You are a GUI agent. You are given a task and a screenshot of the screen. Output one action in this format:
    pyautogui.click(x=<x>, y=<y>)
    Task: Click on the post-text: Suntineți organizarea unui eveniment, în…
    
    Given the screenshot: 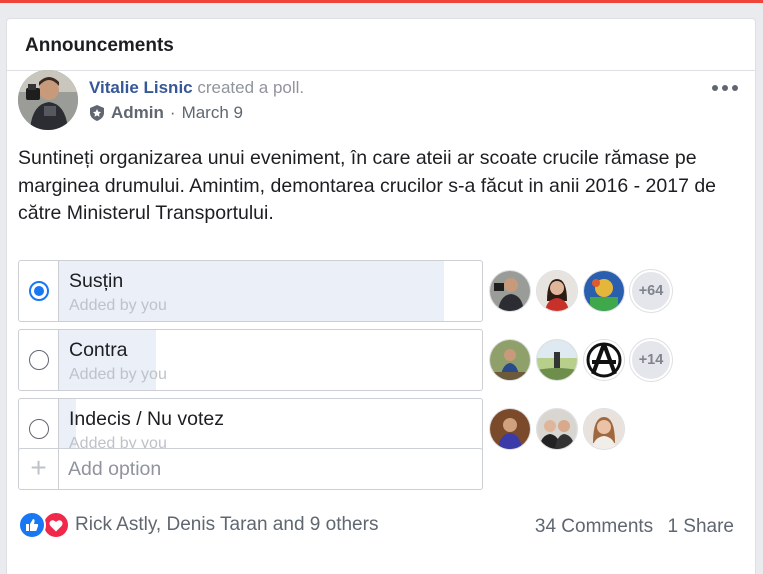 What is the action you would take?
    pyautogui.click(x=367, y=185)
    